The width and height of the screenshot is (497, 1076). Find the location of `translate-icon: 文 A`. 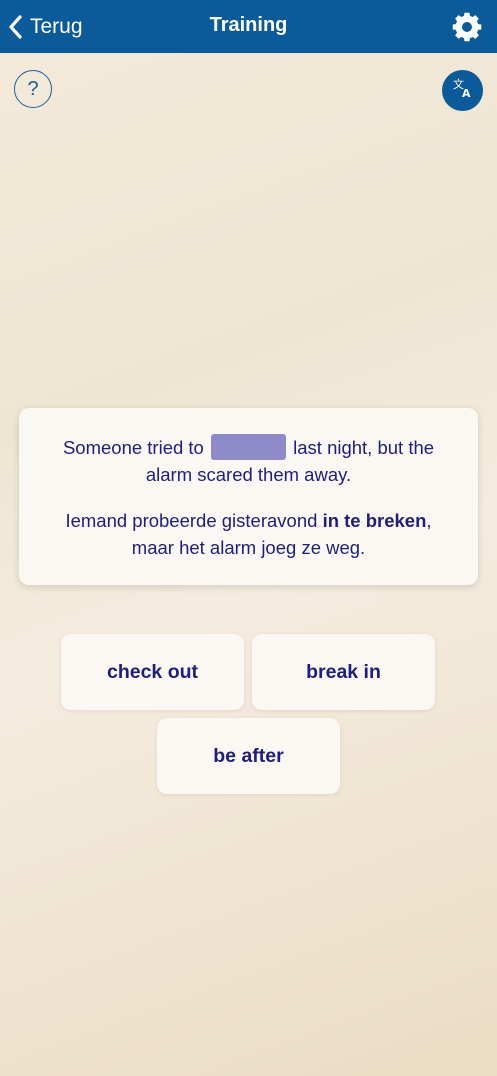

translate-icon: 文 A is located at coordinates (463, 90).